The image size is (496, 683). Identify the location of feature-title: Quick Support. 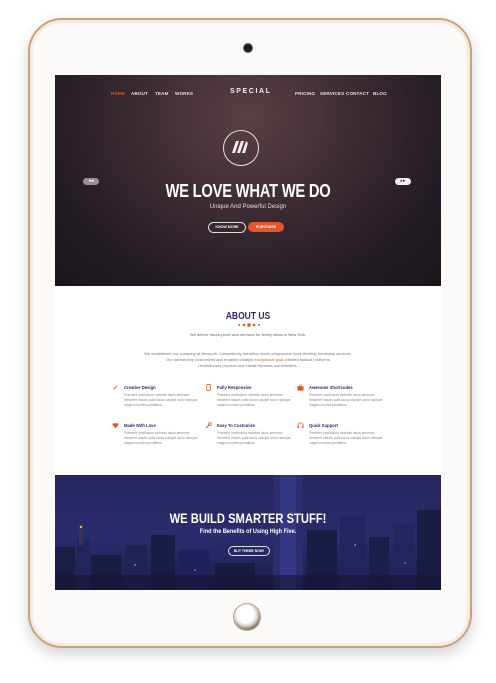
(323, 425).